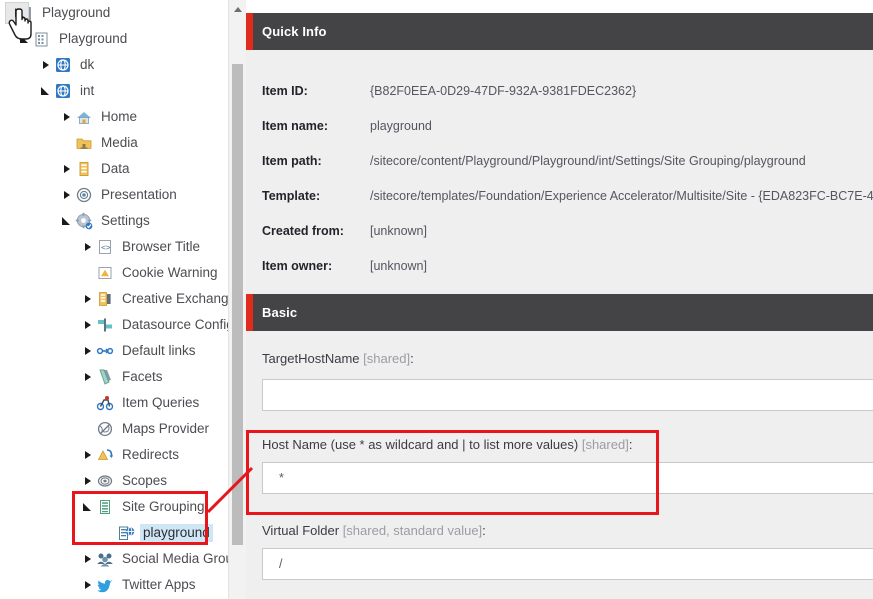  I want to click on tree-item-label: Presentation, so click(139, 194).